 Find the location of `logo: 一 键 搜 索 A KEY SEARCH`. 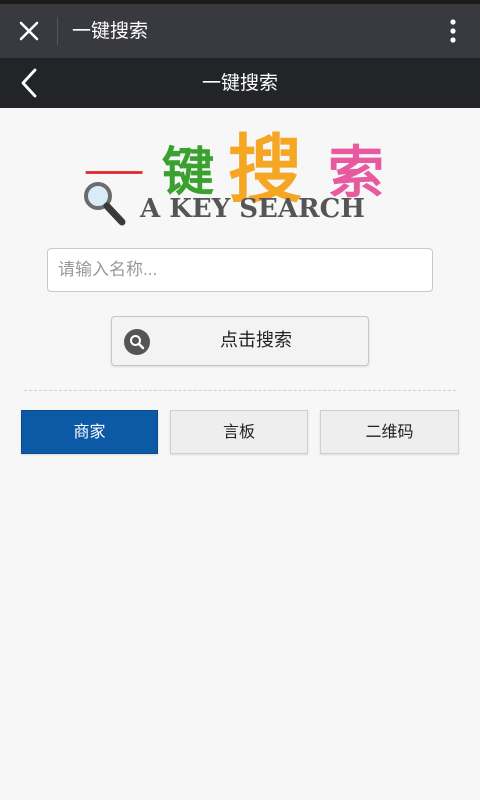

logo: 一 键 搜 索 A KEY SEARCH is located at coordinates (240, 170).